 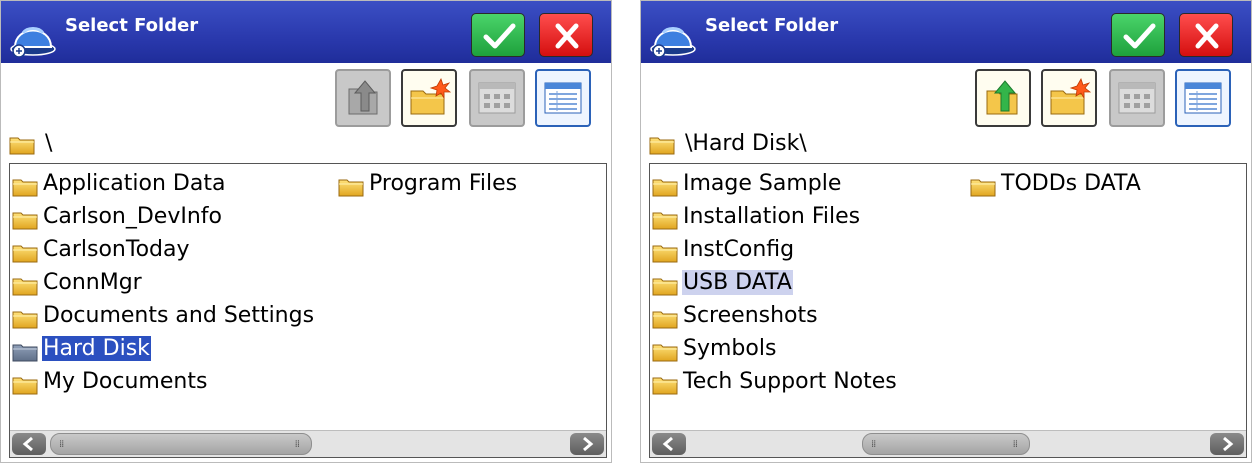 What do you see at coordinates (762, 183) in the screenshot?
I see `folder-label: Image Sample` at bounding box center [762, 183].